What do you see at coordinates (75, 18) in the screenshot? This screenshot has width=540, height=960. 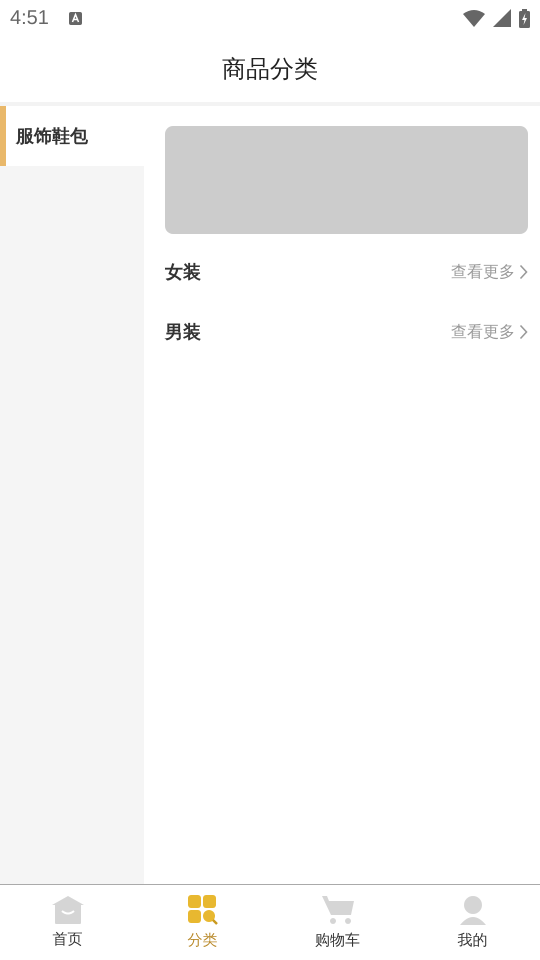 I see `notification-icon` at bounding box center [75, 18].